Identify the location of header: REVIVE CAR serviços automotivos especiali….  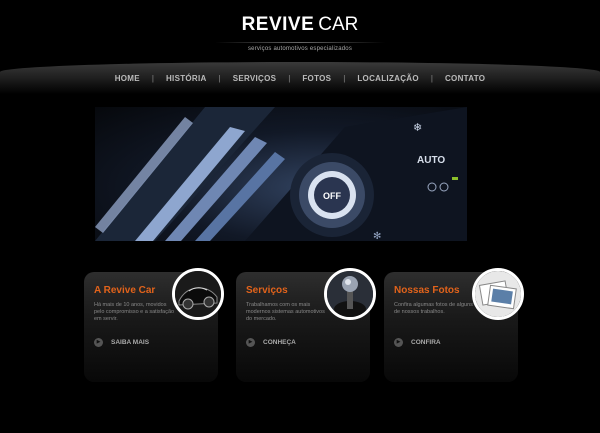
(300, 30).